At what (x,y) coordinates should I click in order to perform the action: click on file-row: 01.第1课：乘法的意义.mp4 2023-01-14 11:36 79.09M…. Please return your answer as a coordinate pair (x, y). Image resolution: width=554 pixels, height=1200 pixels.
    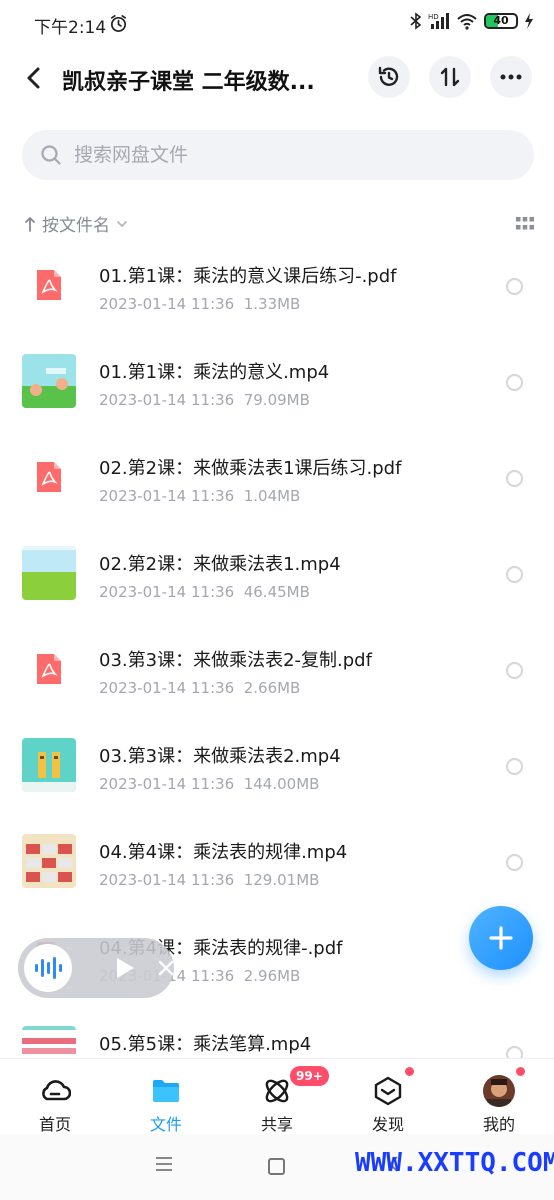
    Looking at the image, I should click on (277, 384).